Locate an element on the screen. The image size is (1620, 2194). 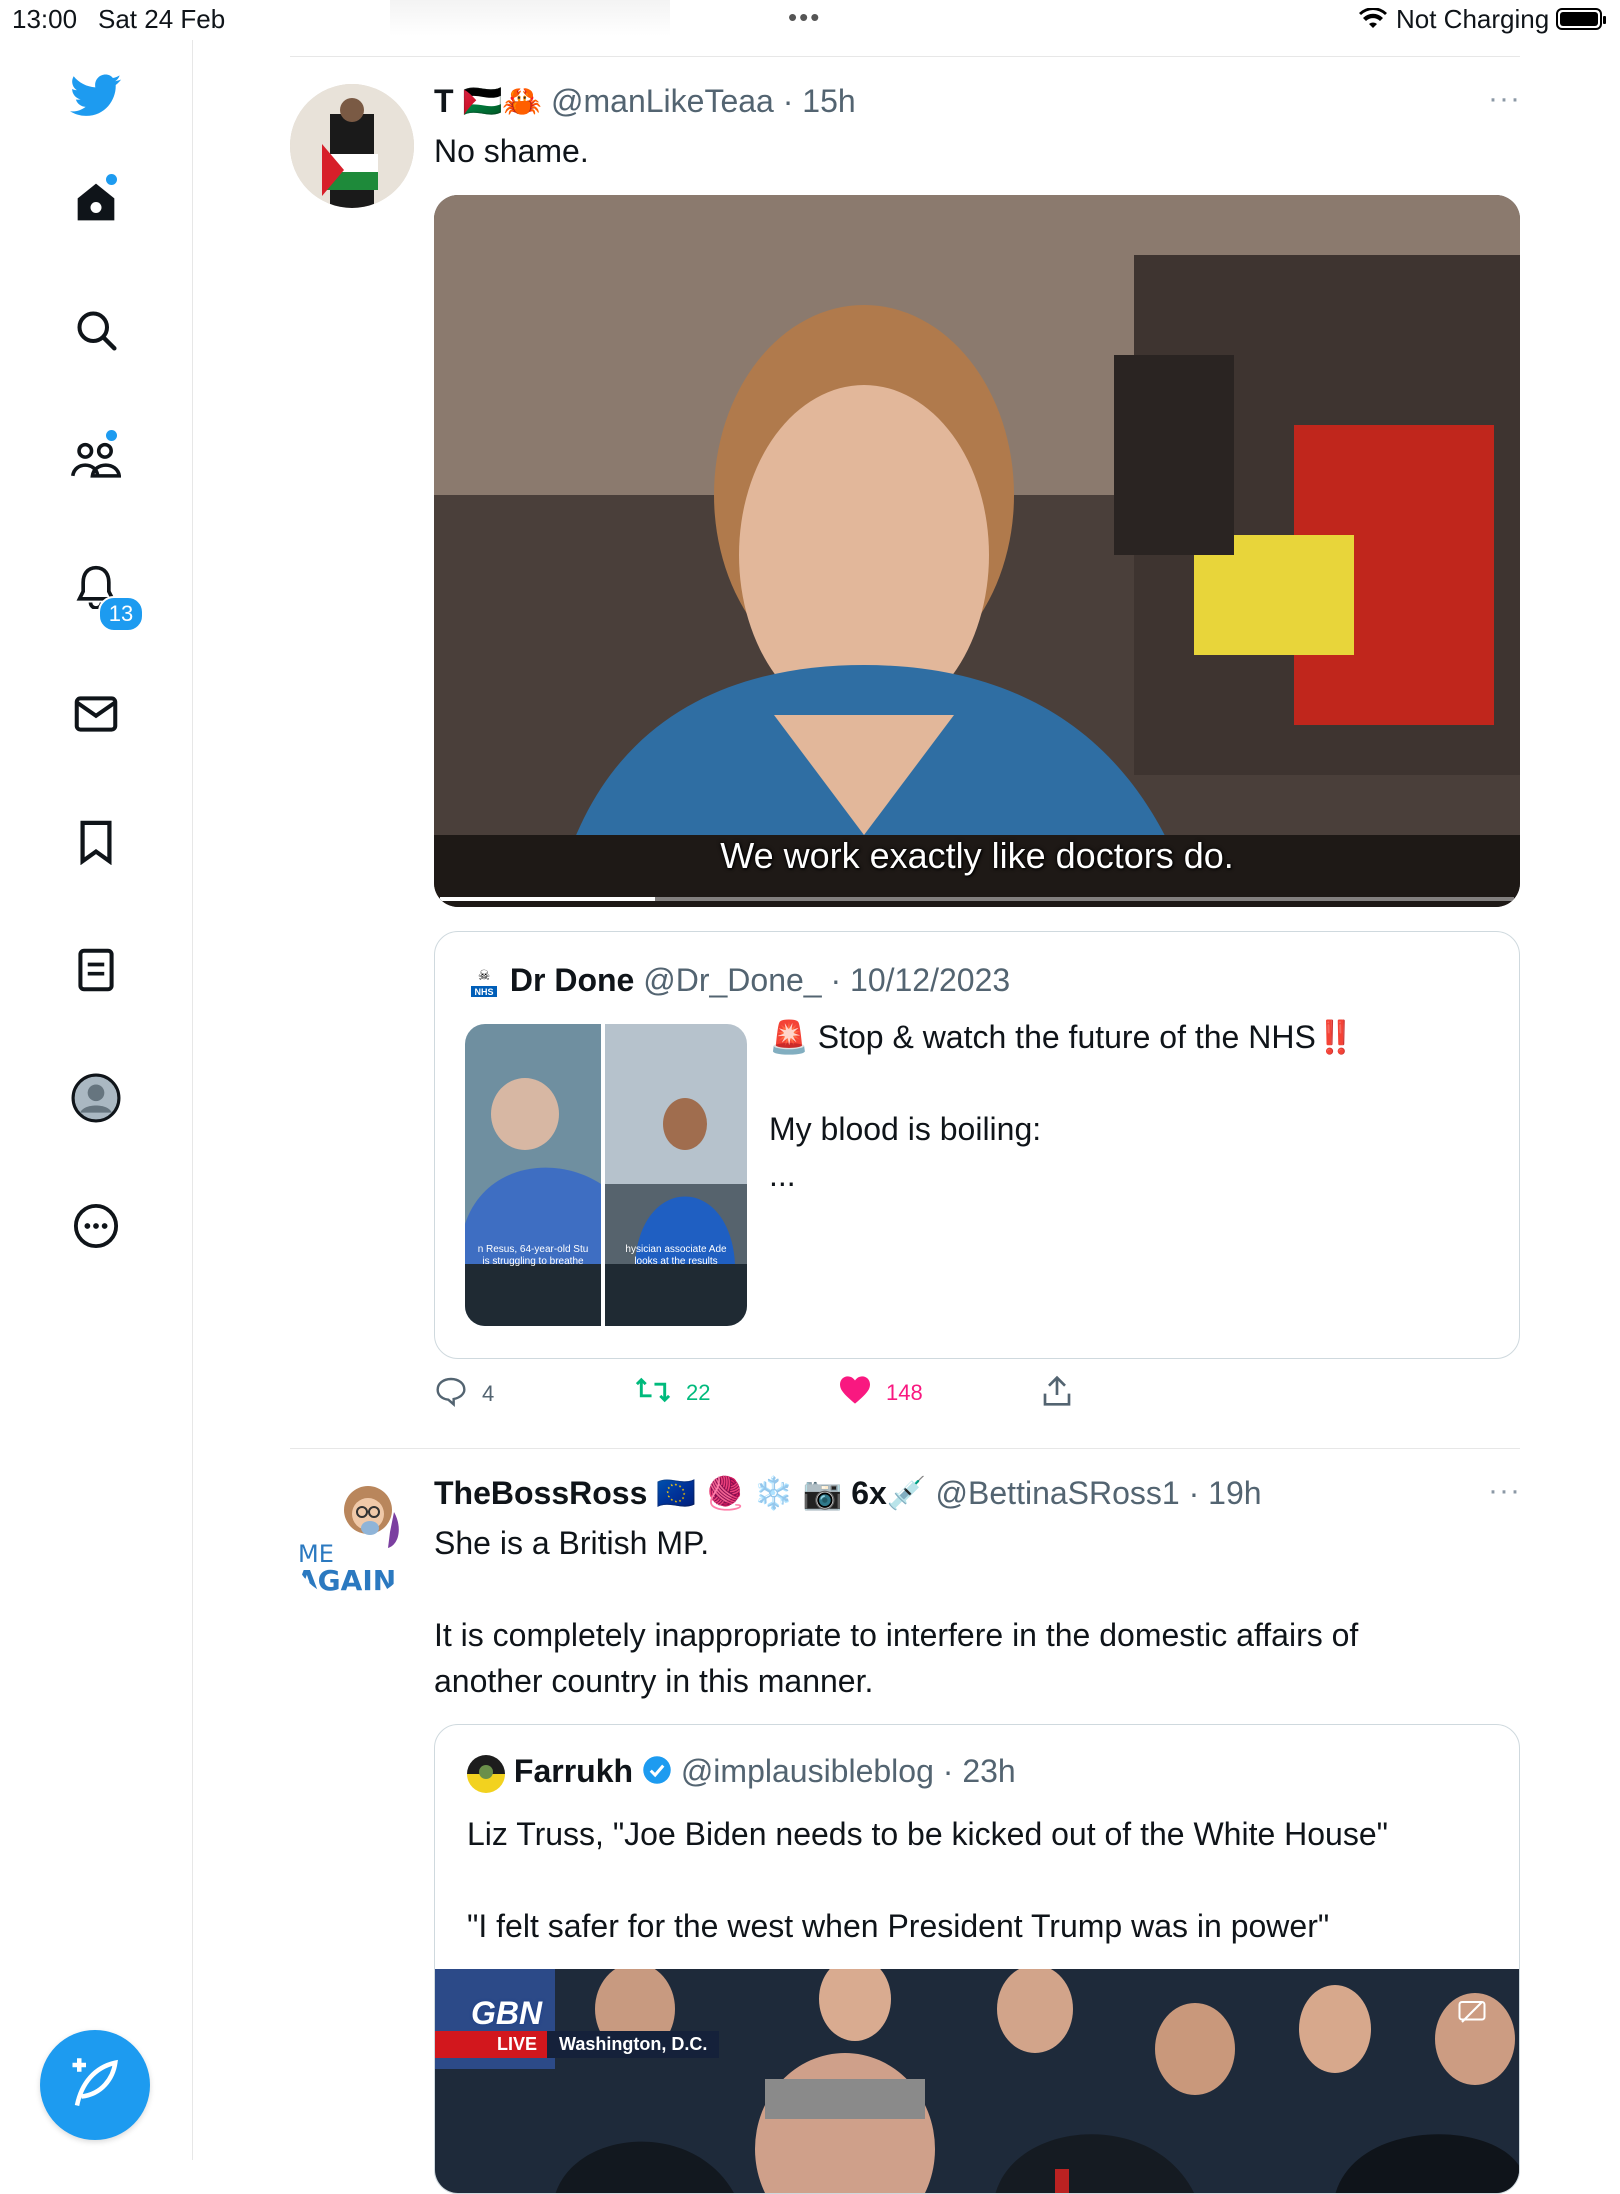
author-name: TheBossRoss 🇪🇺 🧶 ❄️ 📷 6x💉 is located at coordinates (680, 1493).